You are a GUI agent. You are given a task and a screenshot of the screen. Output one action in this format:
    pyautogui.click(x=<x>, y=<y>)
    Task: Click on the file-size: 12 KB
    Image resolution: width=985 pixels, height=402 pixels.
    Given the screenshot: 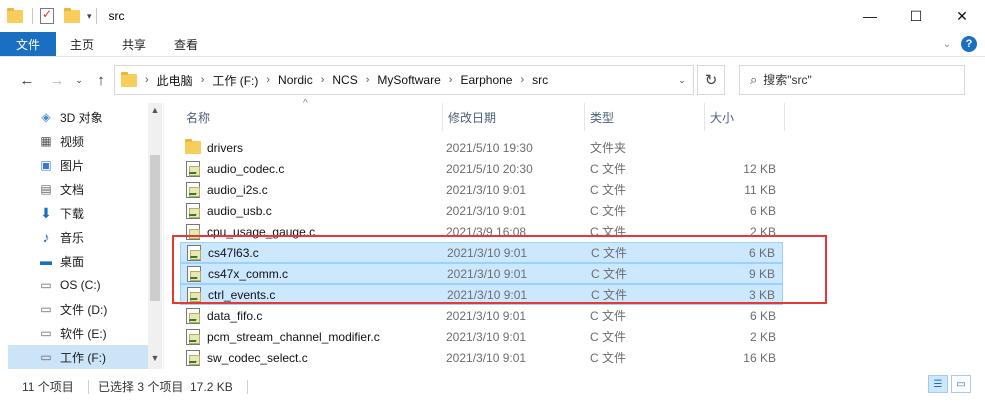 What is the action you would take?
    pyautogui.click(x=759, y=168)
    